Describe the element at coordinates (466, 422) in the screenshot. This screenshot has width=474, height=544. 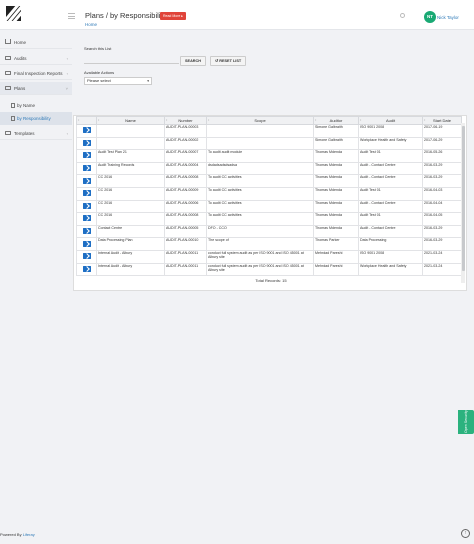
I see `open-security-tab: Open Security` at that location.